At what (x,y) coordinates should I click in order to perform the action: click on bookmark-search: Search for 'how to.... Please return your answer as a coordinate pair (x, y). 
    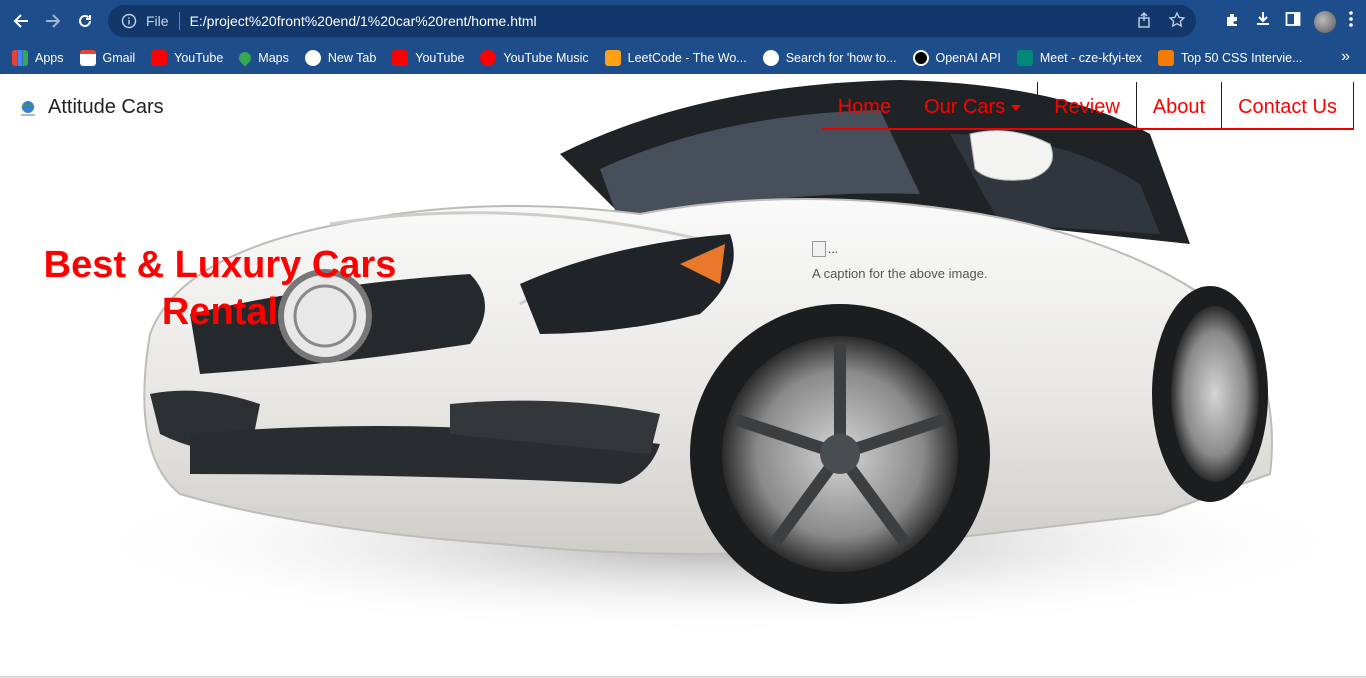
    Looking at the image, I should click on (829, 58).